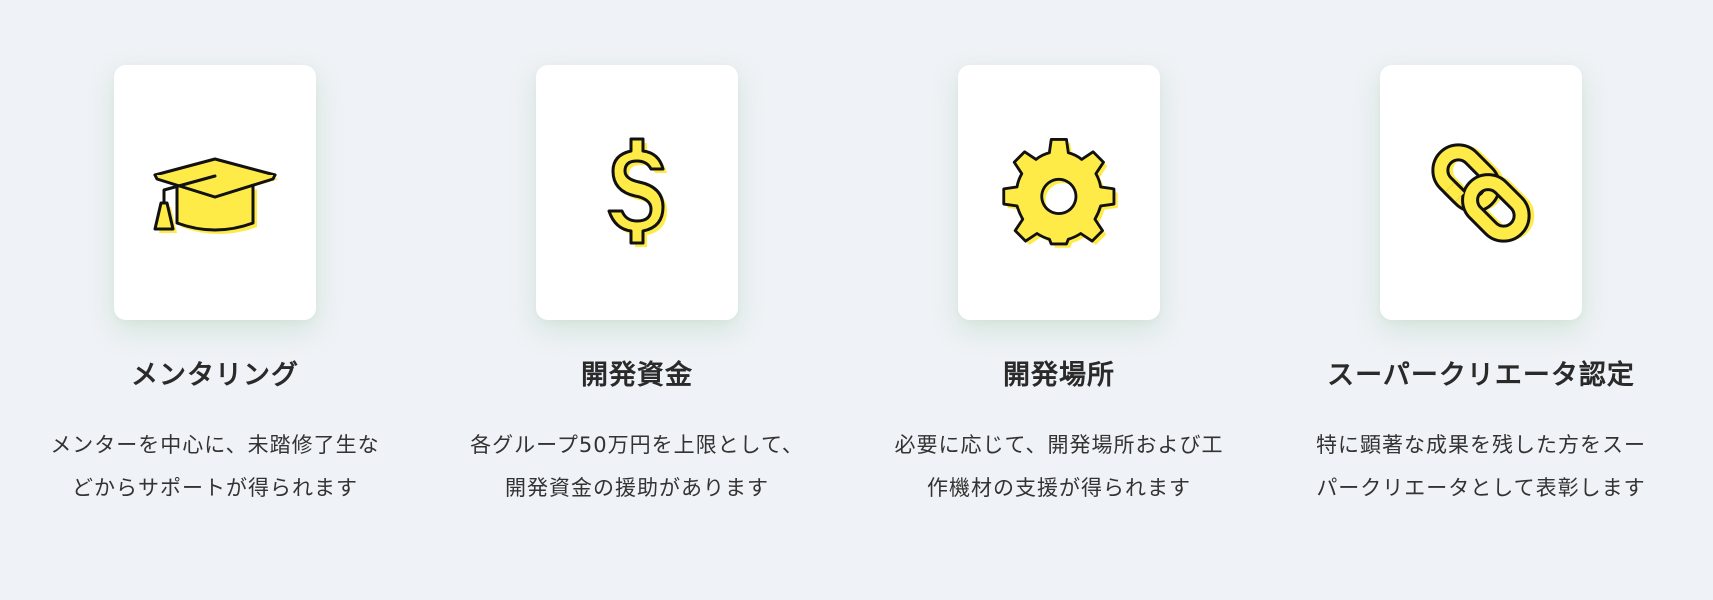  I want to click on feature-description: 特に顕著な成果を残した方をスー パークリエータとして表彰します, so click(1481, 467).